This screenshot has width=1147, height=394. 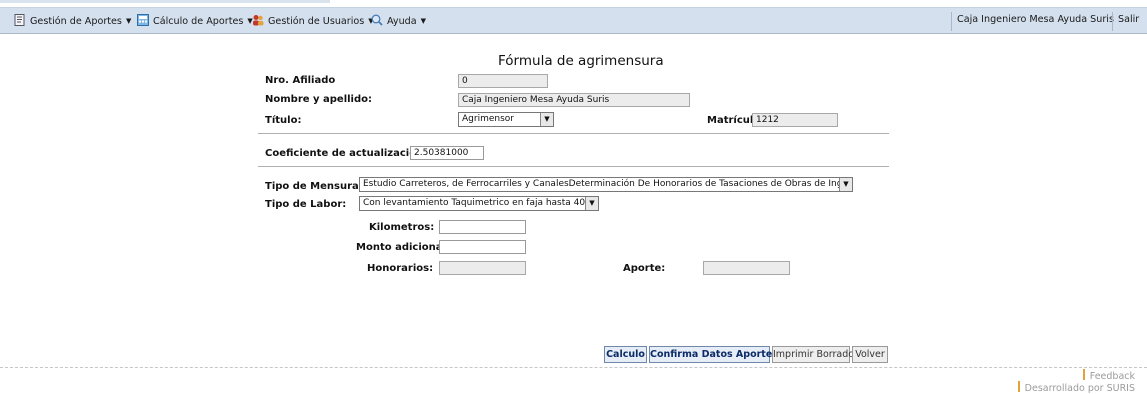 What do you see at coordinates (402, 21) in the screenshot?
I see `menu-label: Ayuda` at bounding box center [402, 21].